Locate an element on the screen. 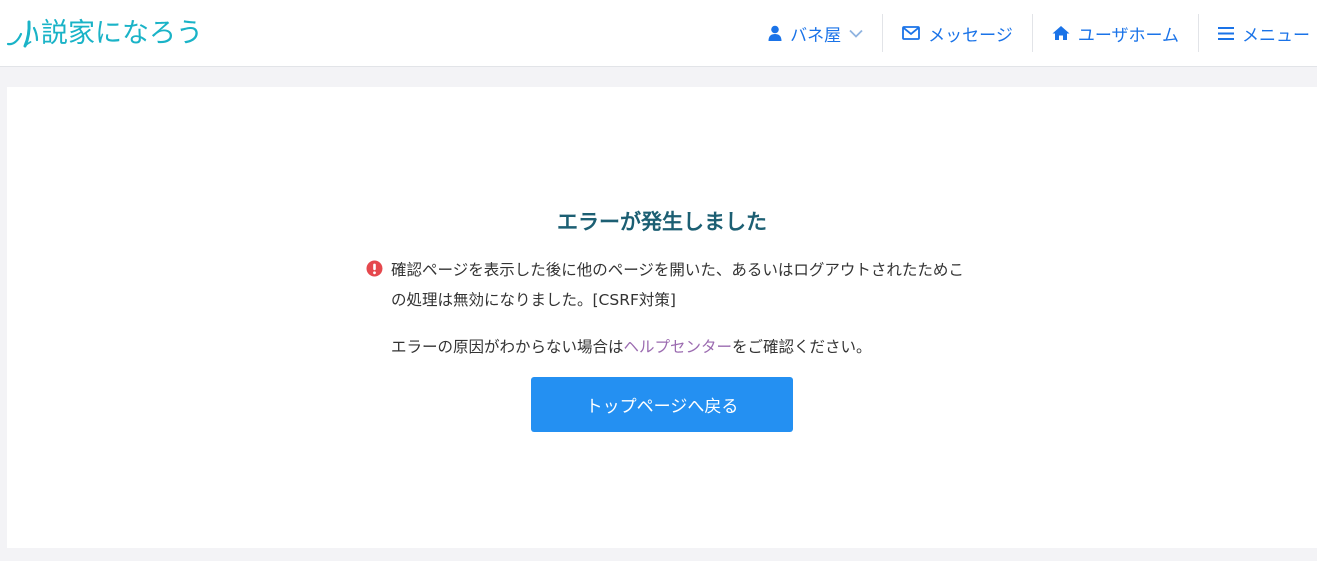 Image resolution: width=1317 pixels, height=561 pixels. user-icon is located at coordinates (775, 33).